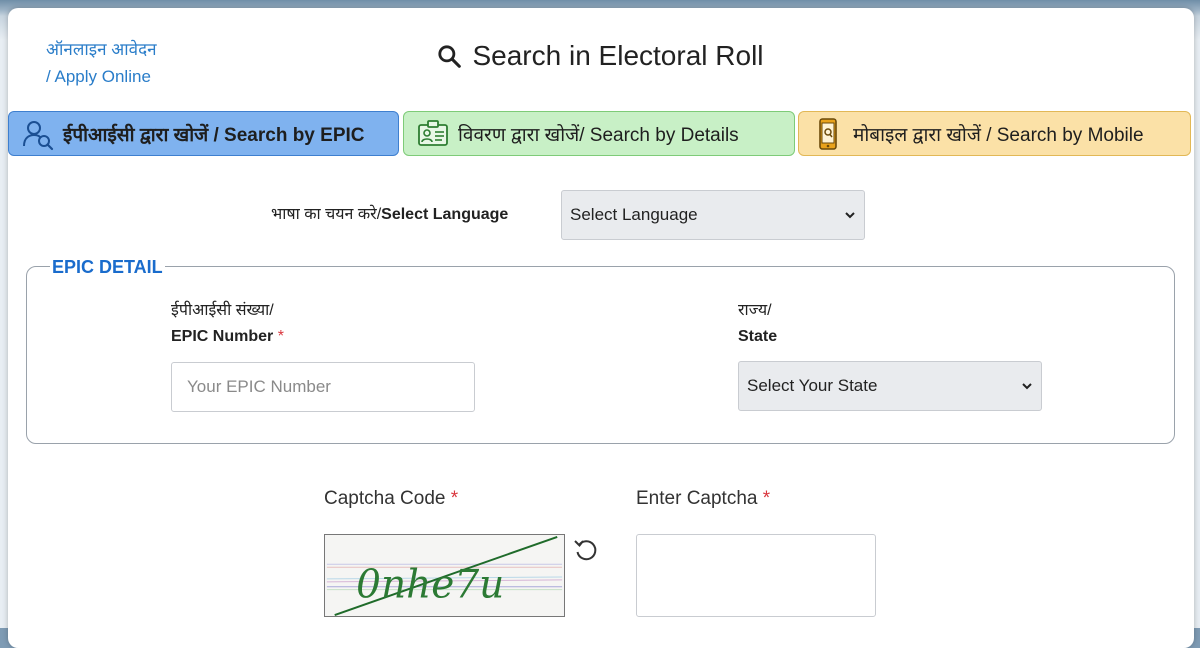 Image resolution: width=1200 pixels, height=648 pixels. I want to click on language-select: Select Language, so click(713, 215).